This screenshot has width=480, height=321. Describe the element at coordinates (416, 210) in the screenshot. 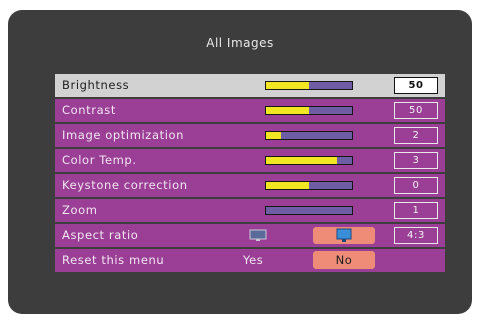

I see `zoom-value: 1` at that location.